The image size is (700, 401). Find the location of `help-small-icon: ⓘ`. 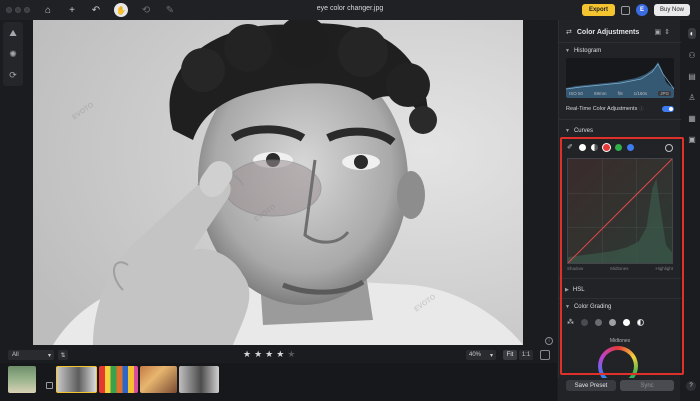

help-small-icon: ⓘ is located at coordinates (641, 108).